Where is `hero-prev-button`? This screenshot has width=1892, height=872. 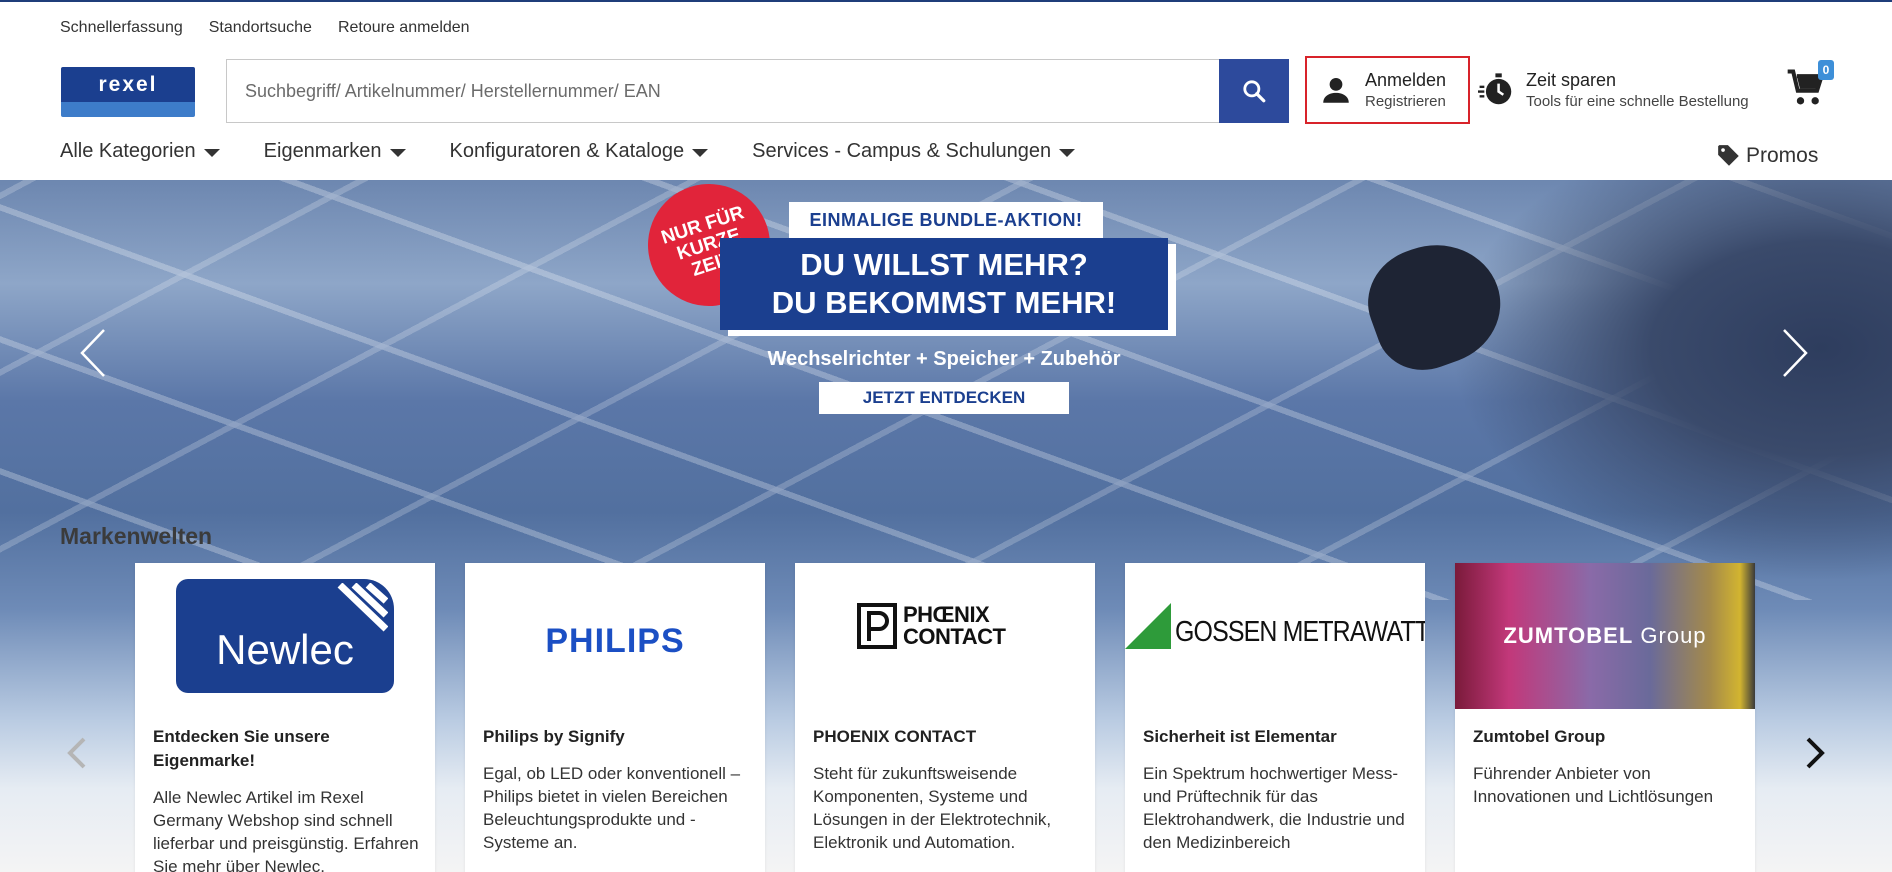 hero-prev-button is located at coordinates (93, 353).